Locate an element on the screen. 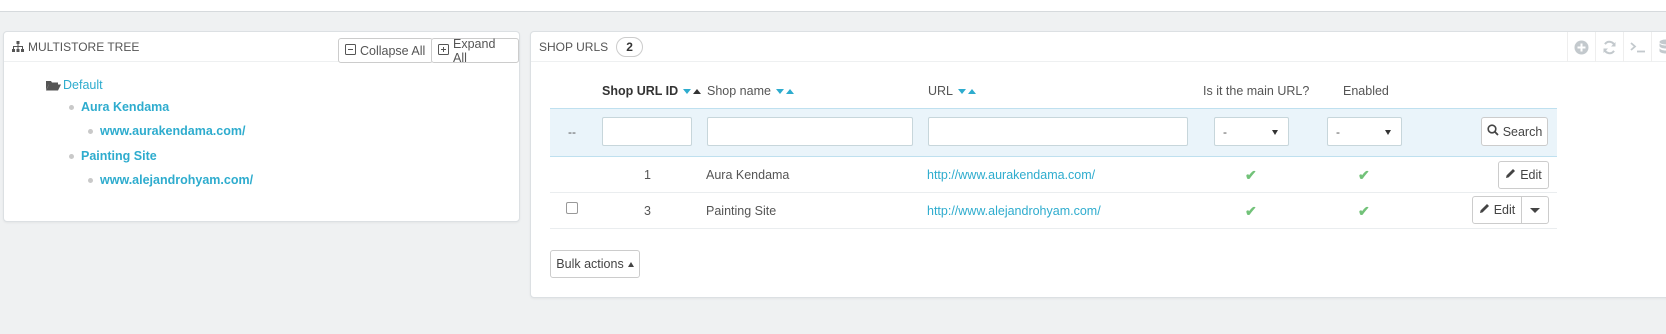 The image size is (1666, 334). shop-urls-title: SHOP URLS is located at coordinates (574, 46).